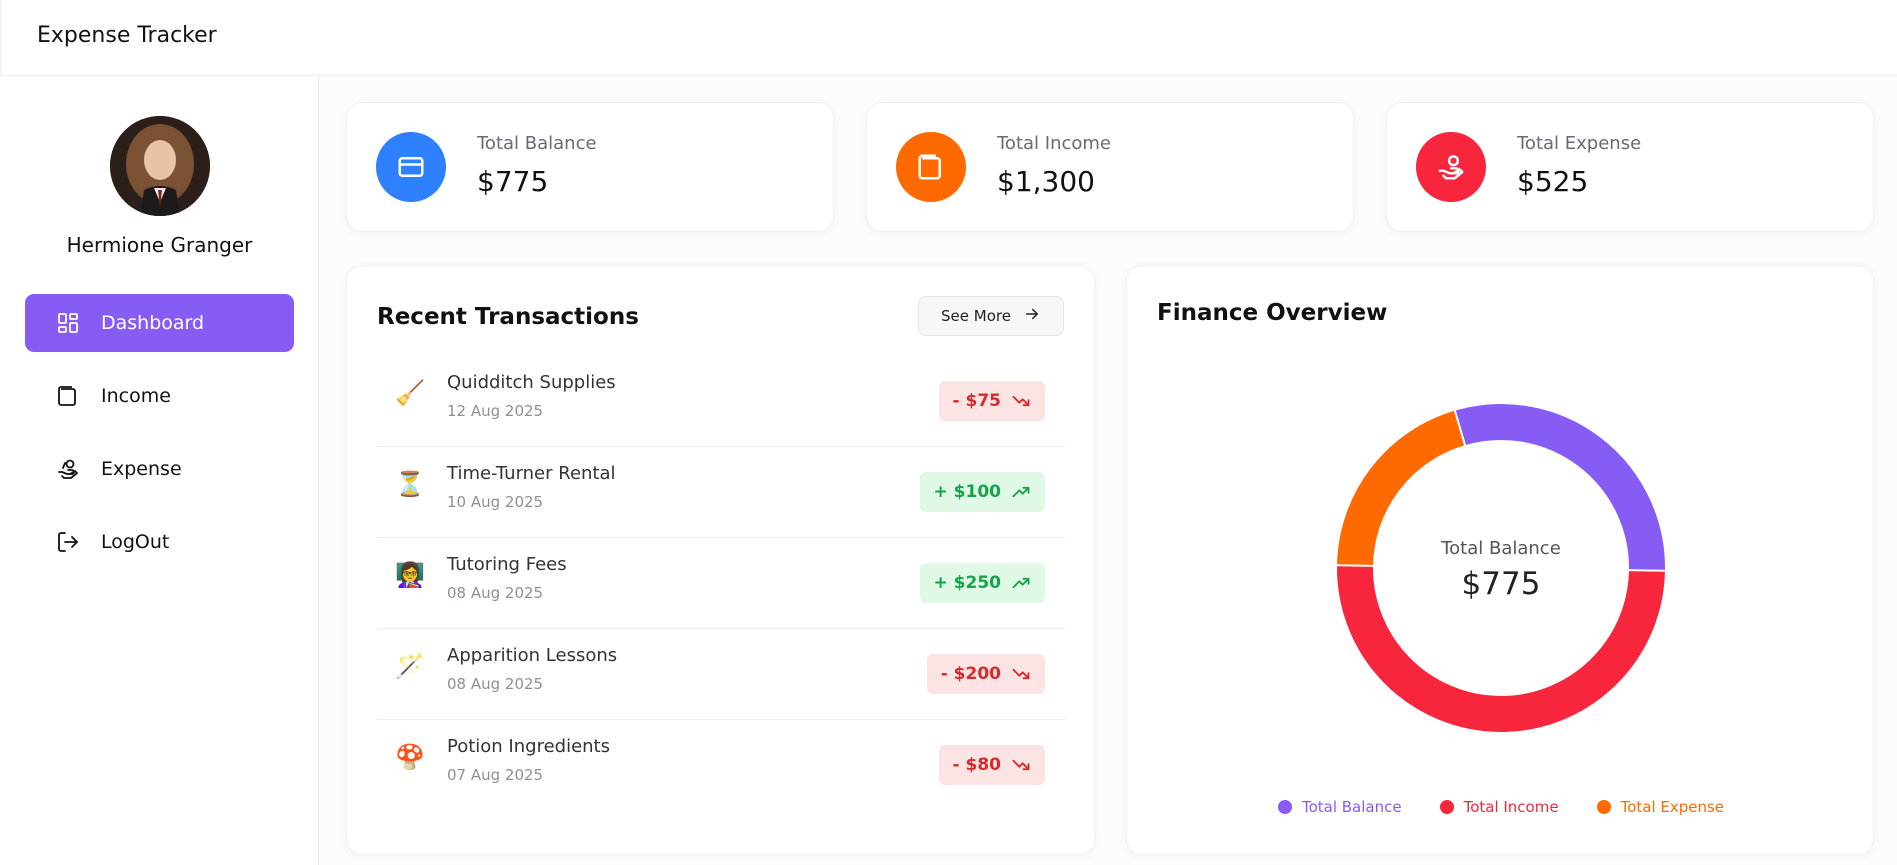  Describe the element at coordinates (590, 167) in the screenshot. I see `stat-card-total-balance: Total Balance $775` at that location.